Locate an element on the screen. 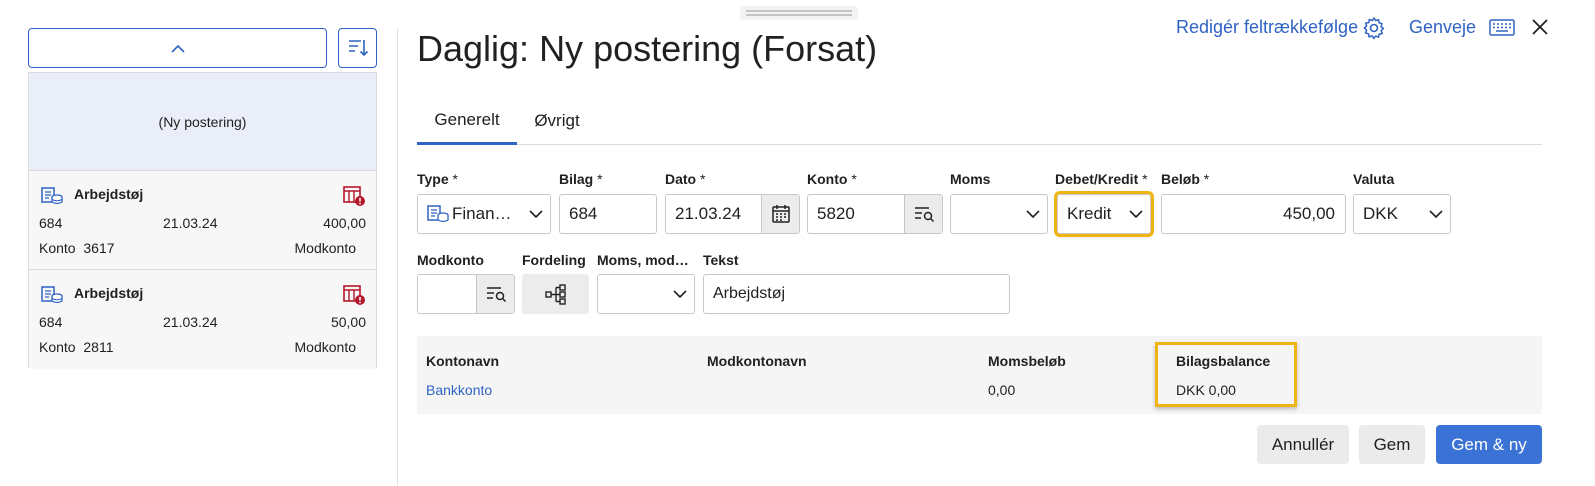 This screenshot has height=486, width=1595. dato-label: Dato * is located at coordinates (685, 179).